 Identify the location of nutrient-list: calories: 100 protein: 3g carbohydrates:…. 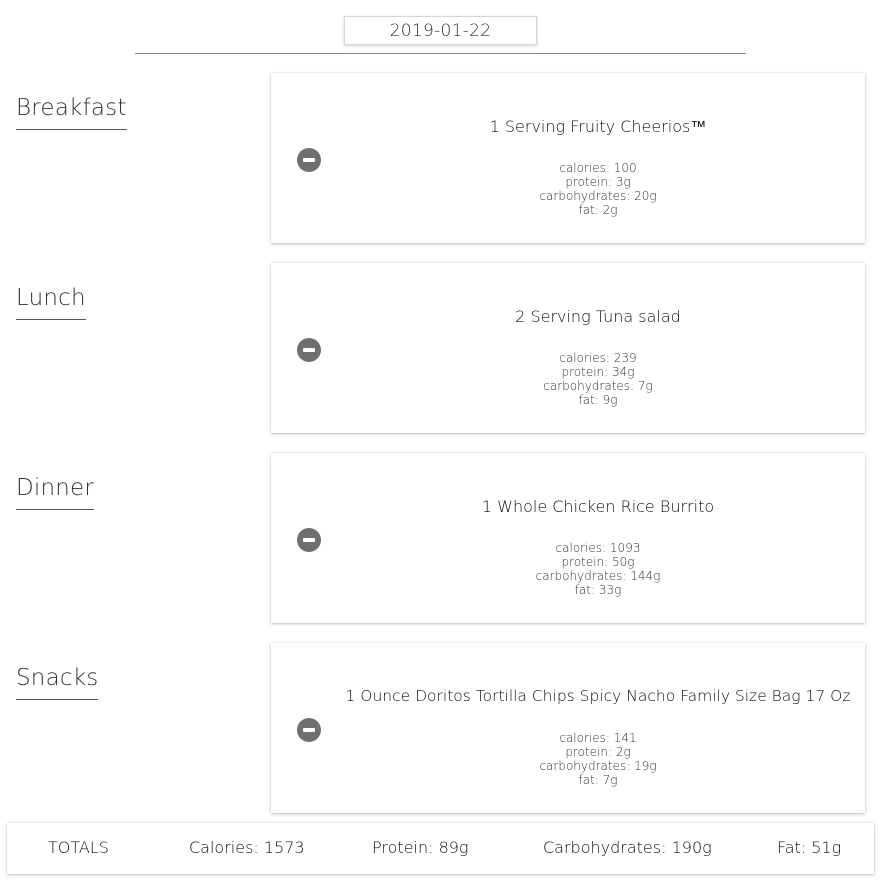
(598, 189).